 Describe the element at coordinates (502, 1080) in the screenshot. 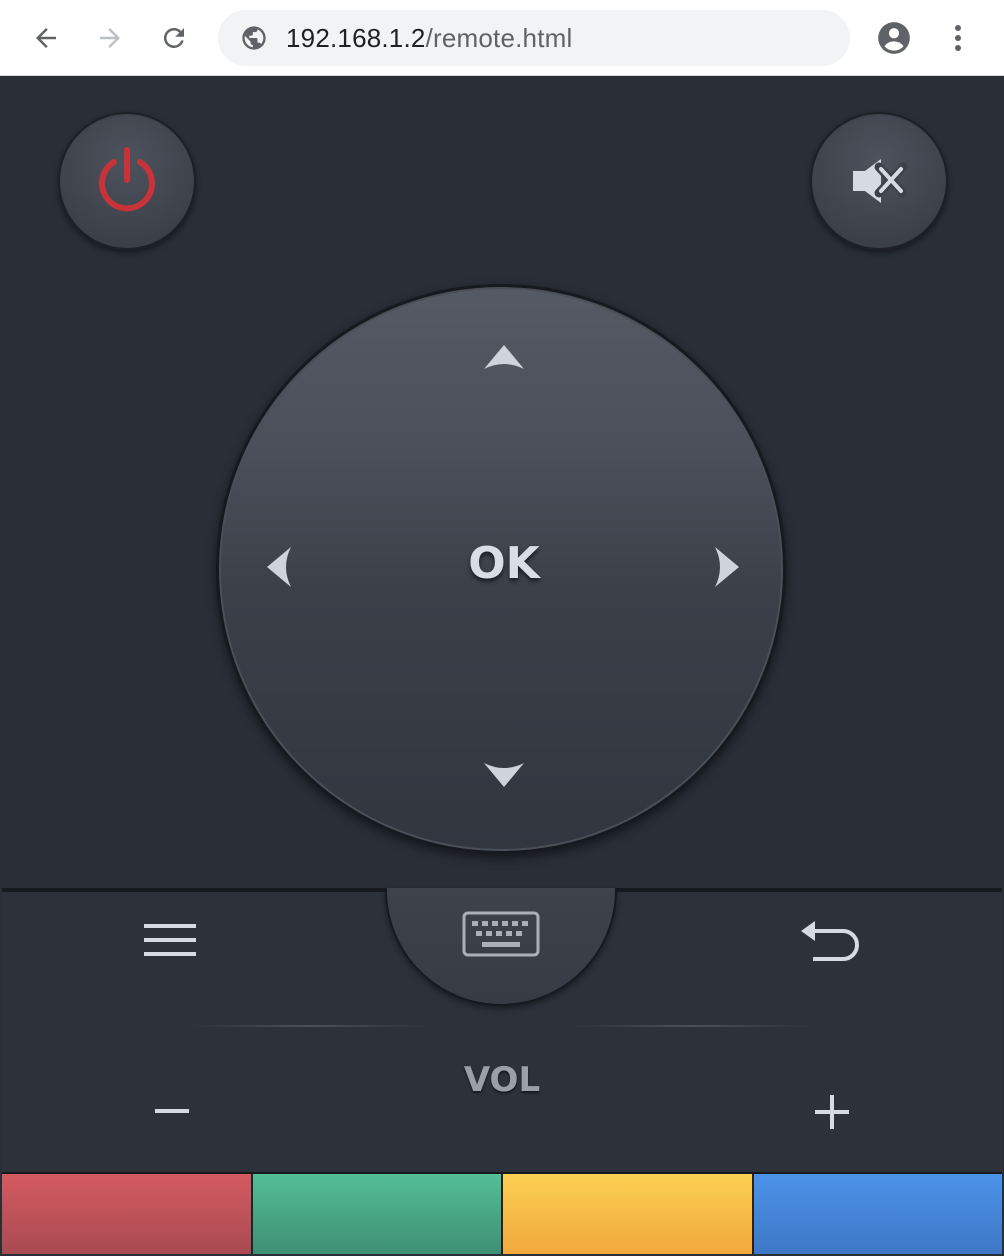

I see `volume-label: VOL` at that location.